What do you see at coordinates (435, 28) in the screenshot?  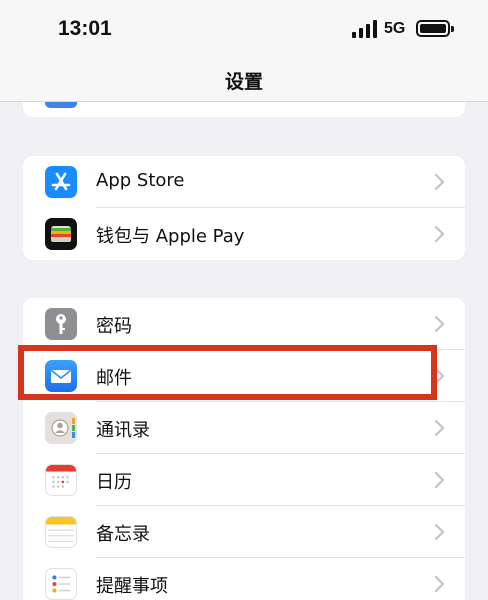 I see `battery-icon` at bounding box center [435, 28].